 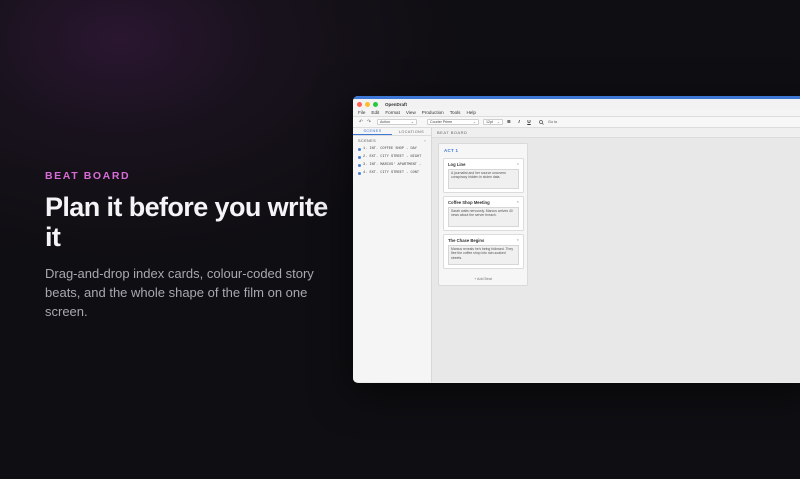 What do you see at coordinates (411, 112) in the screenshot?
I see `menu-view: View` at bounding box center [411, 112].